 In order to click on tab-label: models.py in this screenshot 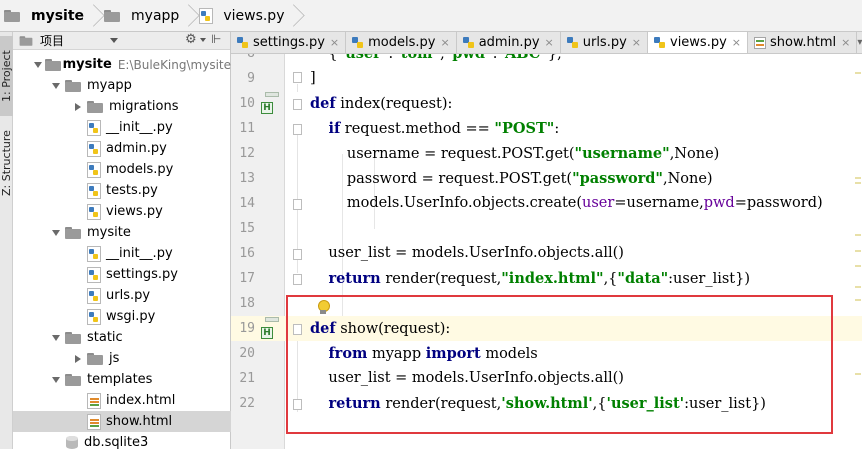, I will do `click(402, 42)`.